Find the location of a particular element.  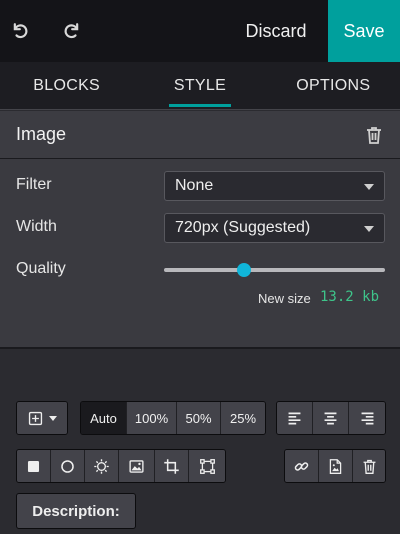

align-left-icon is located at coordinates (294, 418).